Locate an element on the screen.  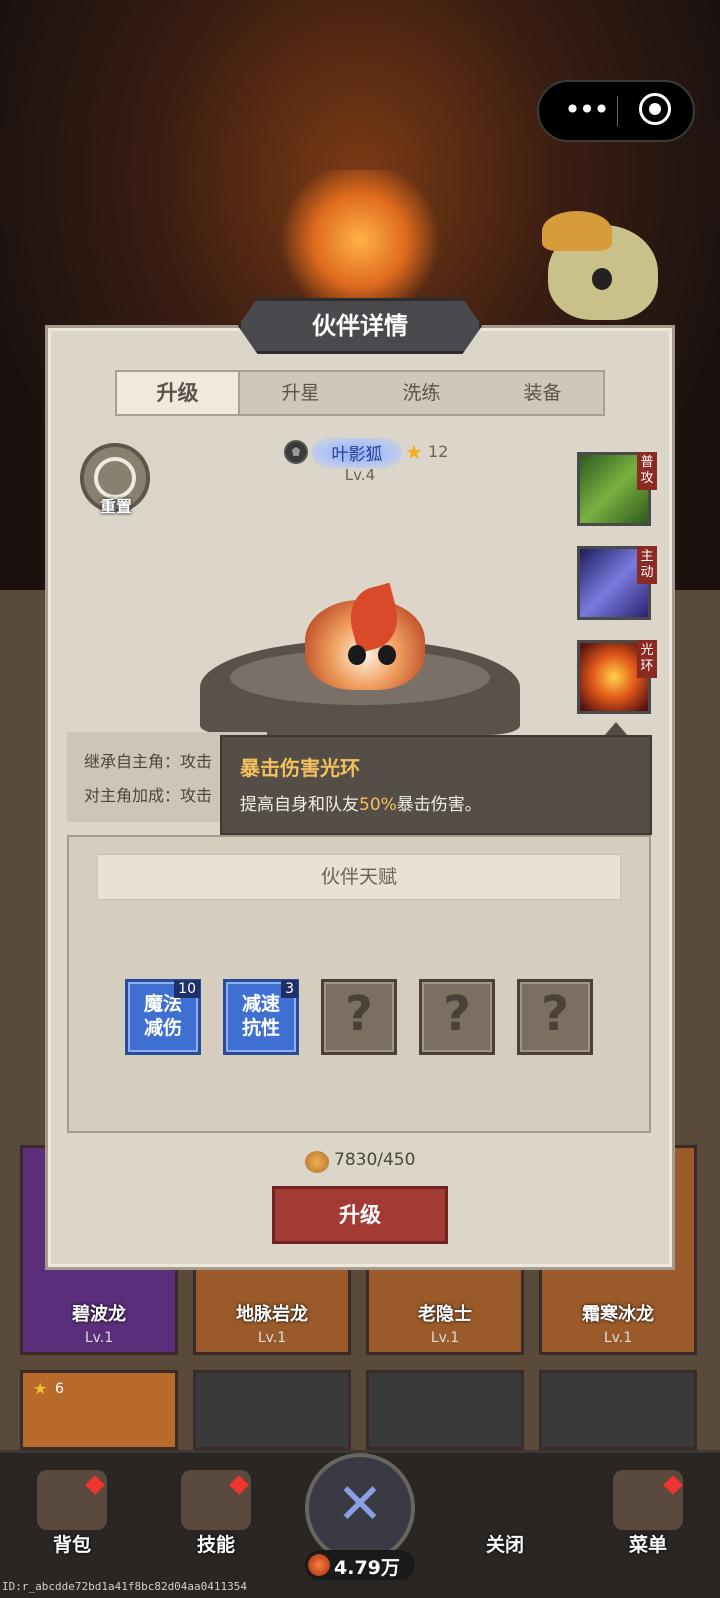
capsule-divider is located at coordinates (617, 111).